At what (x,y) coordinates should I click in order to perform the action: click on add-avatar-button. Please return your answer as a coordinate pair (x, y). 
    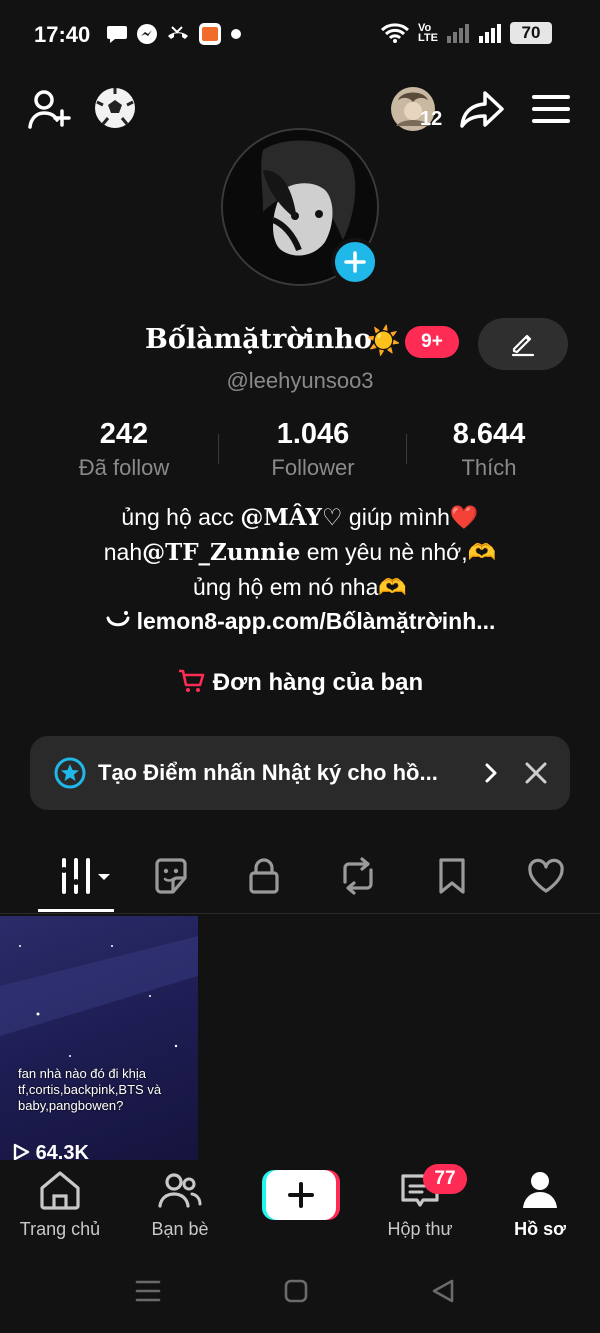
    Looking at the image, I should click on (355, 262).